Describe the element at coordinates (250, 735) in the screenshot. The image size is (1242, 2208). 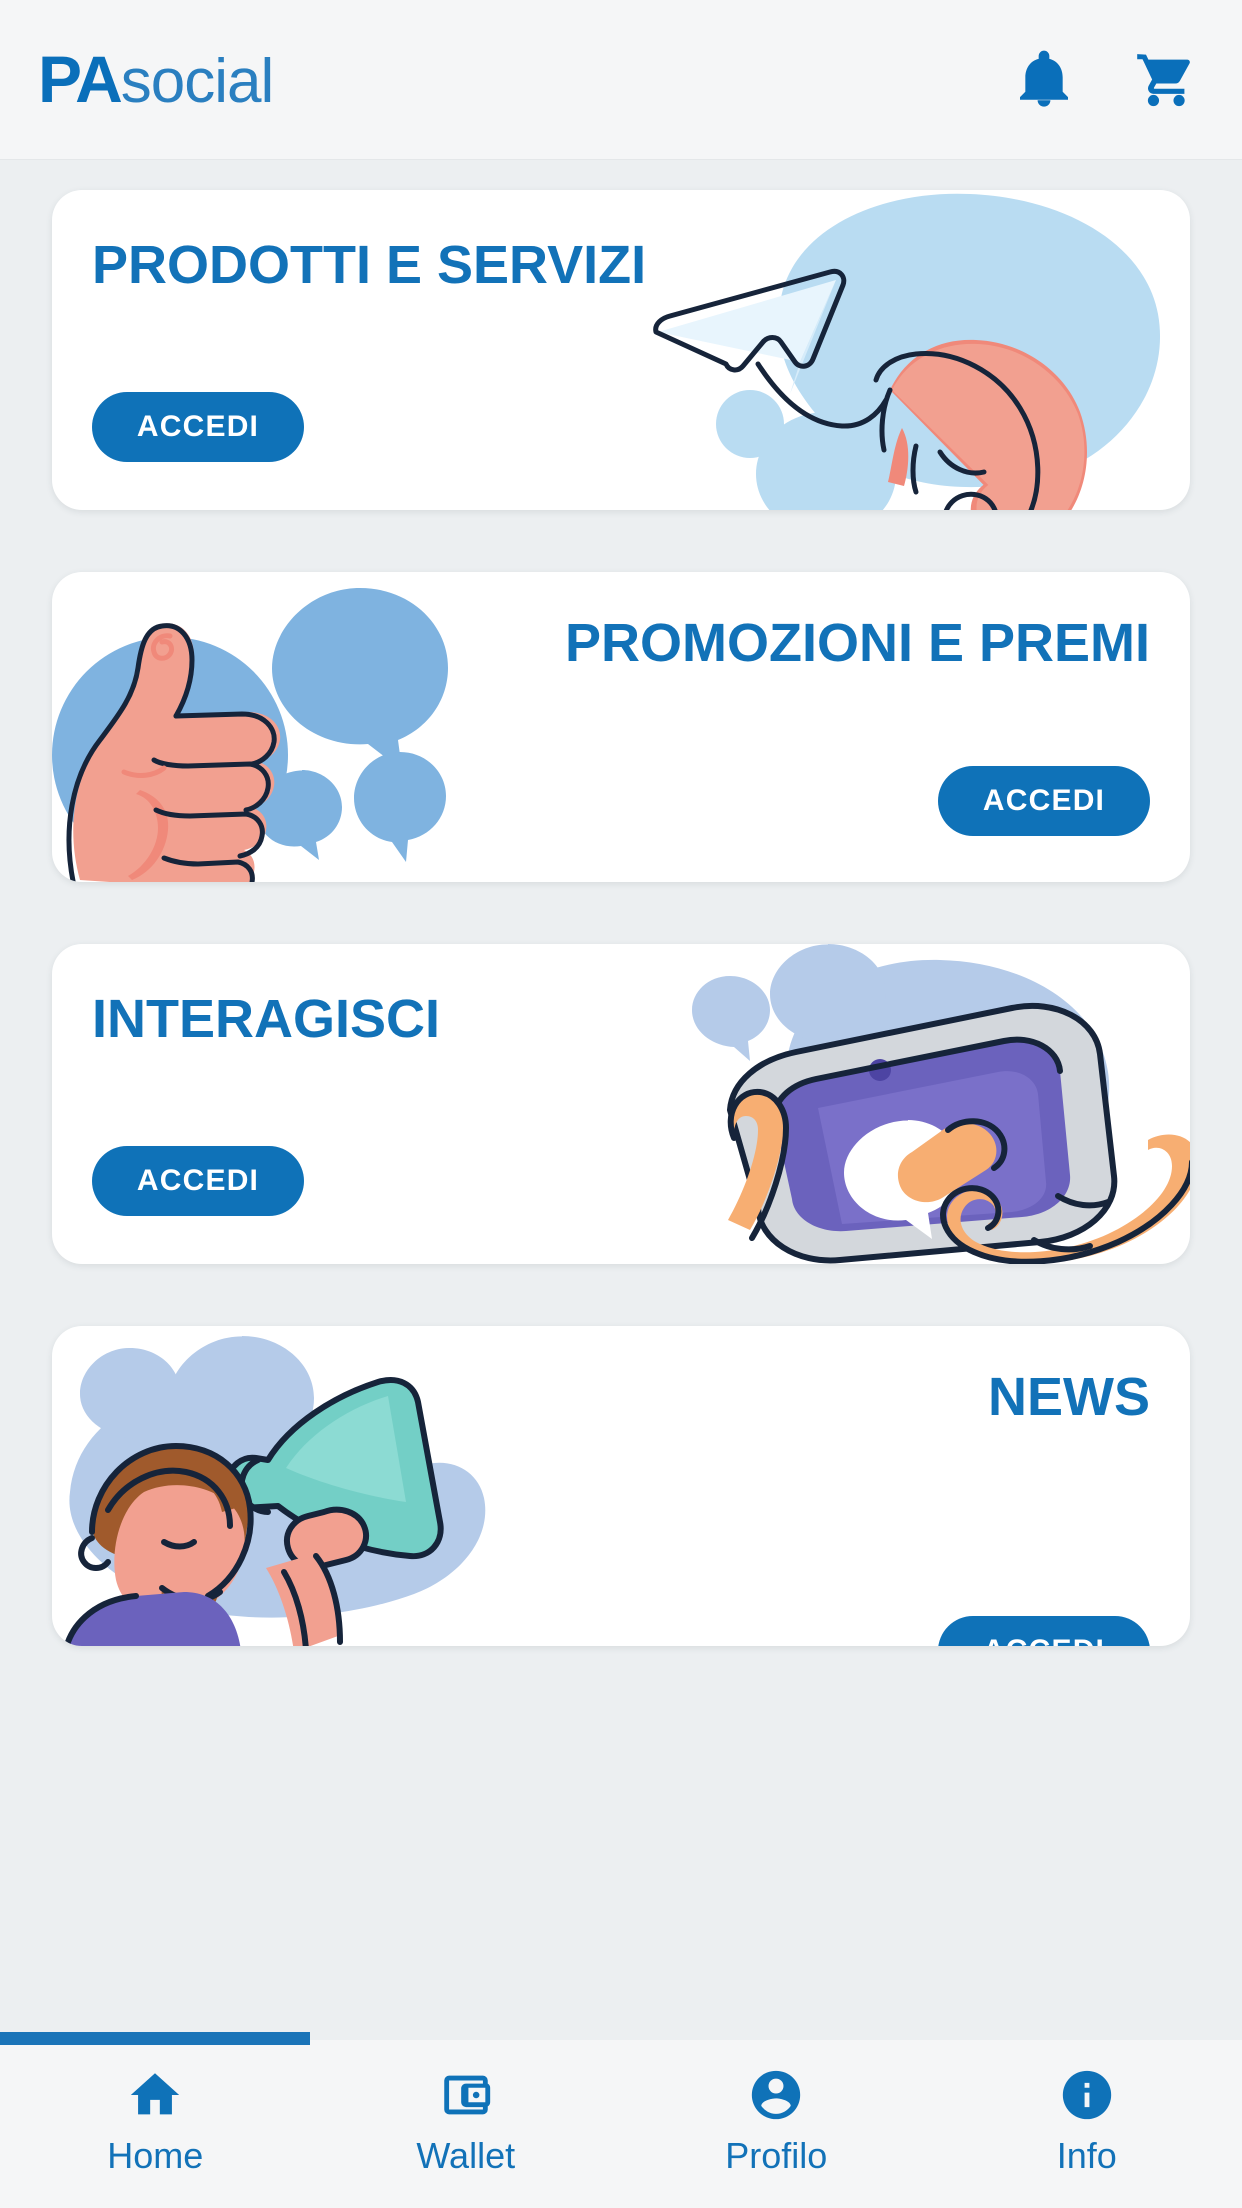
I see `thumbs-up-speech-bubbles-illustration` at that location.